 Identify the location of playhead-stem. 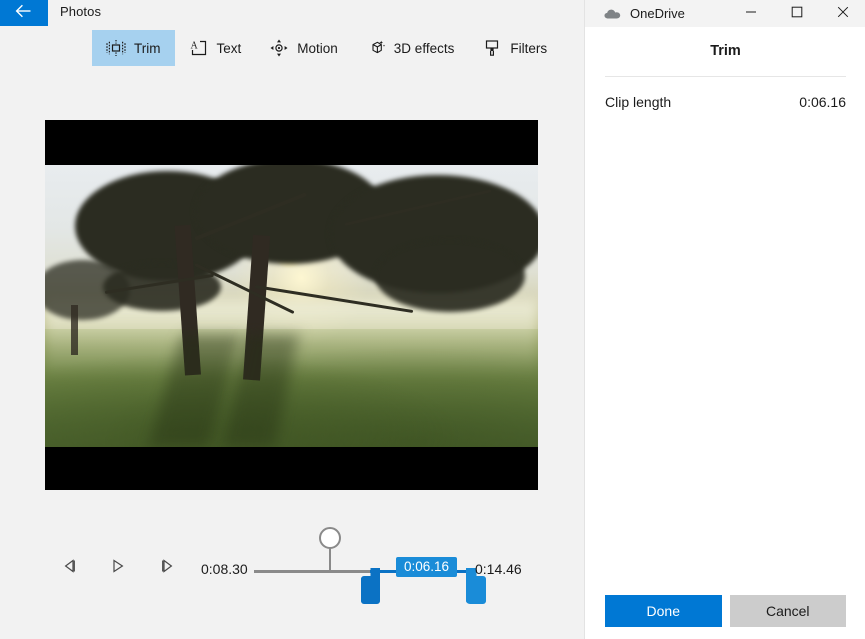
(330, 560).